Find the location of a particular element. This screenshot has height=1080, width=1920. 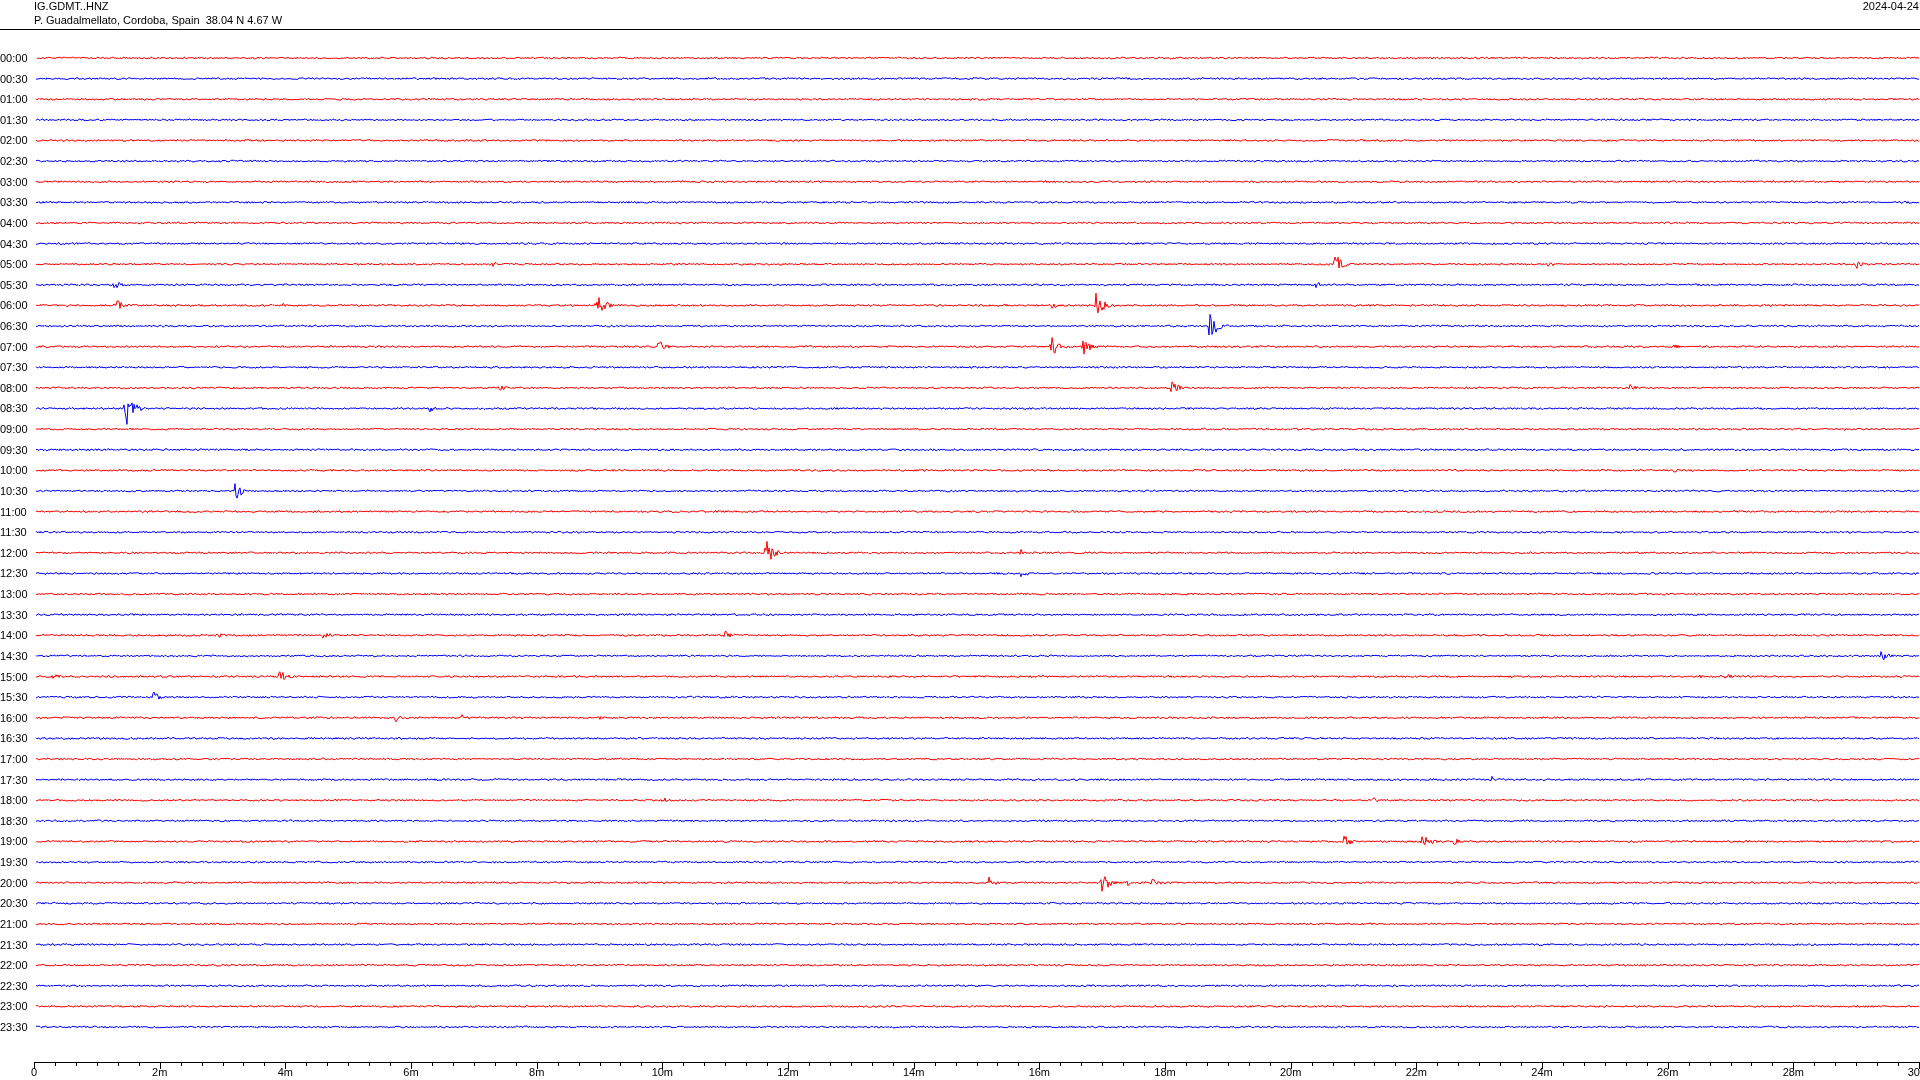

axis-label: 10m is located at coordinates (662, 1072).